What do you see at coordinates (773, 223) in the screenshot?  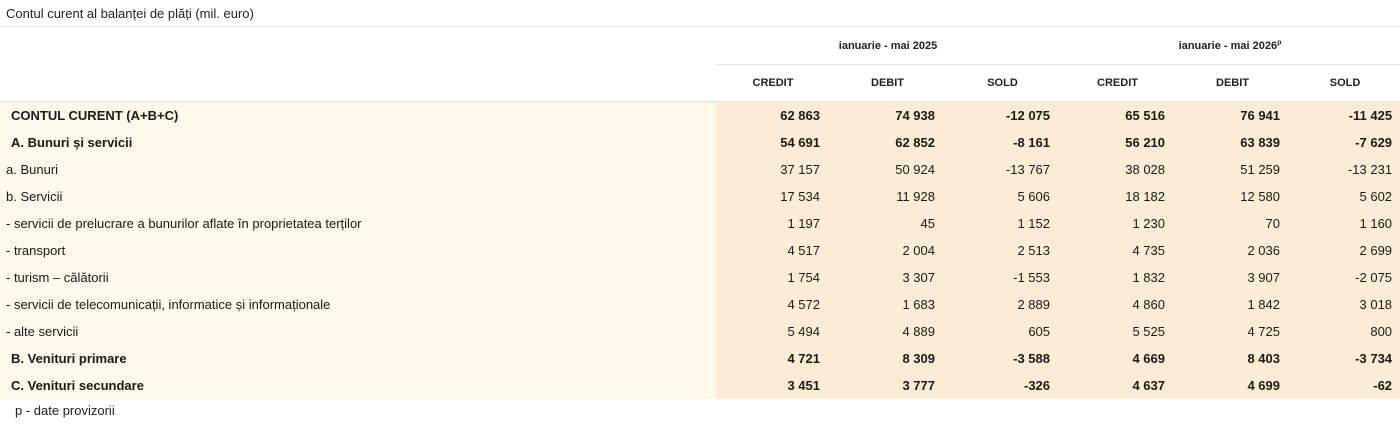 I see `value-cell: 1 197` at bounding box center [773, 223].